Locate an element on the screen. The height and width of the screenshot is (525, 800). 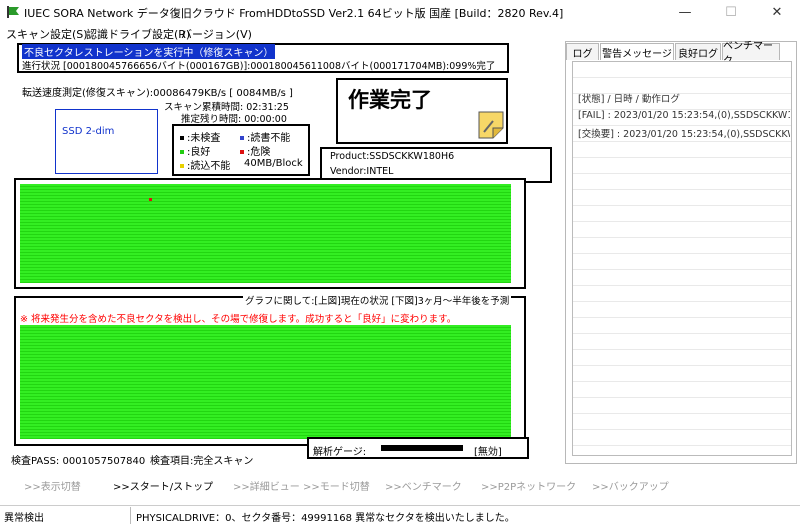
status-headline: 不良セクタレストレーションを実行中（修復スキャン） is located at coordinates (149, 51).